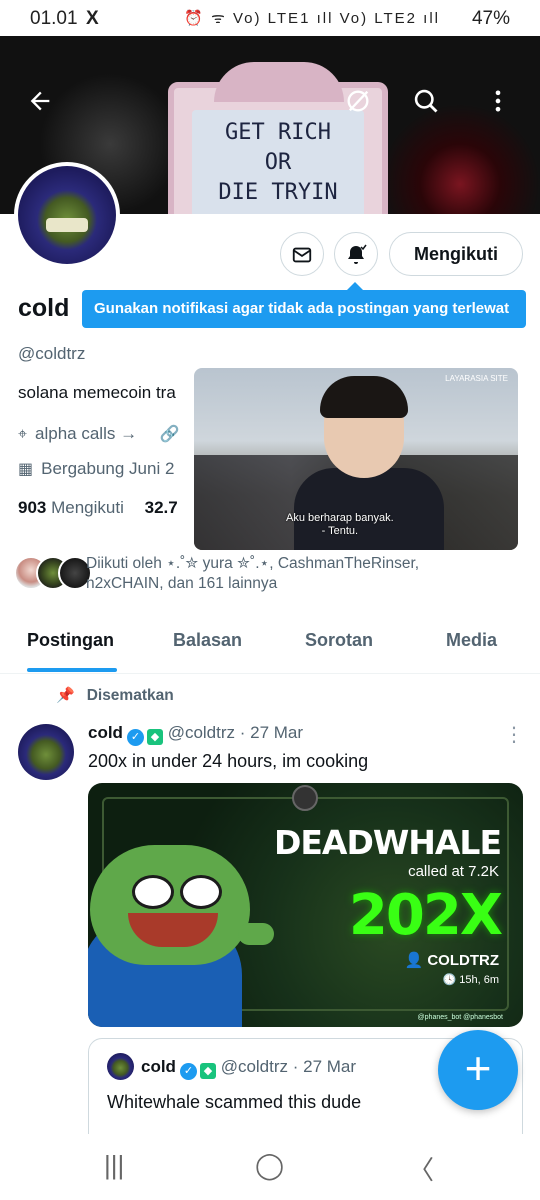 Image resolution: width=540 pixels, height=1200 pixels. Describe the element at coordinates (182, 583) in the screenshot. I see `followed-by-line-2: n2xCHAIN, dan 161 lainnya` at that location.